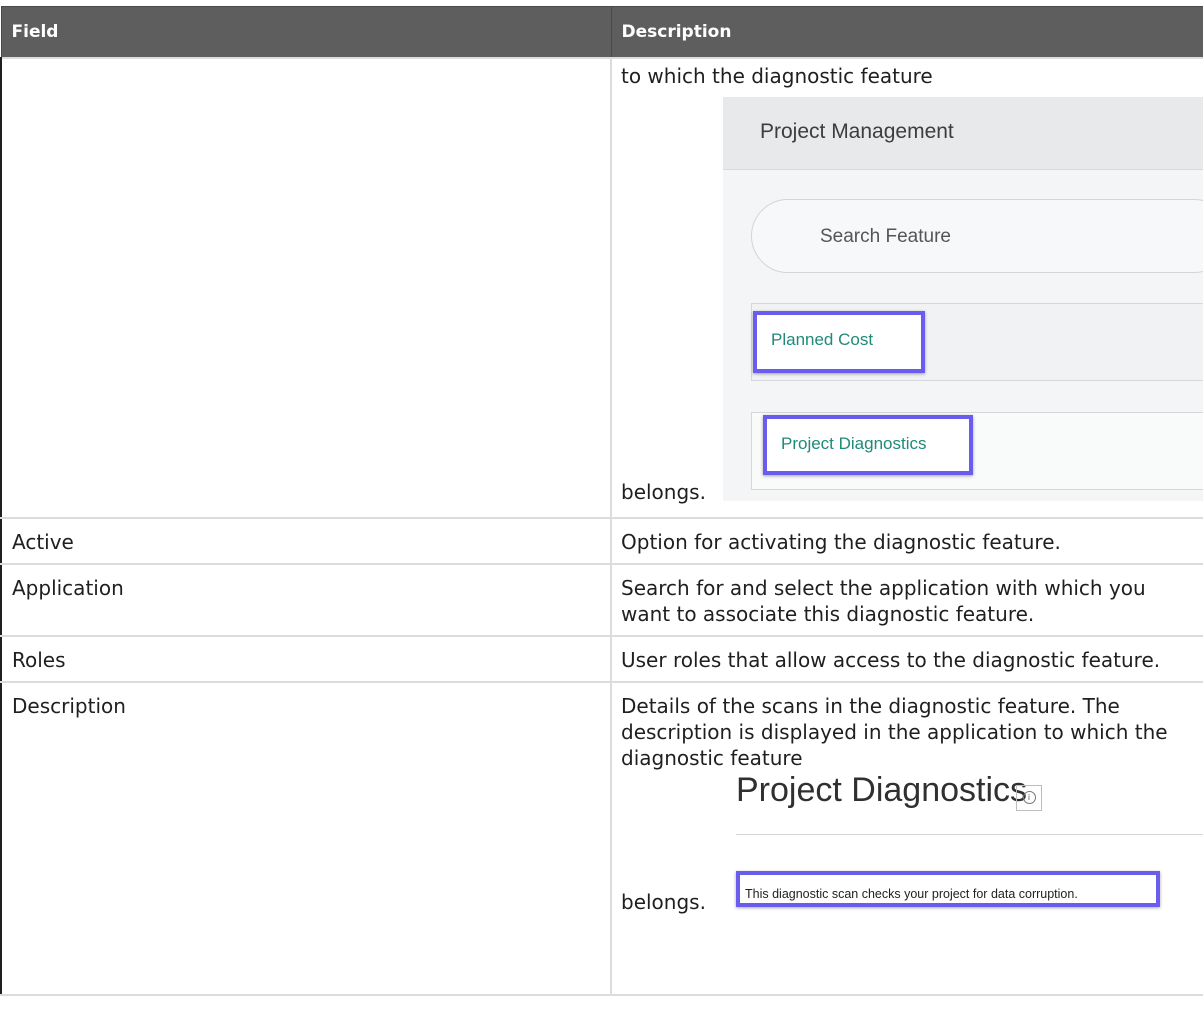  I want to click on planned-cost-highlight: Planned Cost, so click(839, 341).